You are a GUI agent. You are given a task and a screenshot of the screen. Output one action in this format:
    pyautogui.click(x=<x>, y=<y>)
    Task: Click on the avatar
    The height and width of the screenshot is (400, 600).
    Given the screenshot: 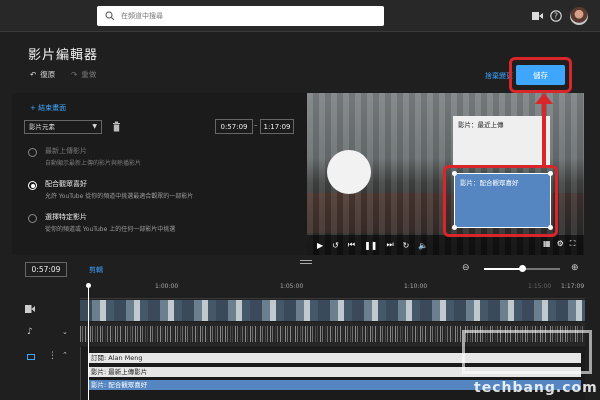 What is the action you would take?
    pyautogui.click(x=579, y=16)
    